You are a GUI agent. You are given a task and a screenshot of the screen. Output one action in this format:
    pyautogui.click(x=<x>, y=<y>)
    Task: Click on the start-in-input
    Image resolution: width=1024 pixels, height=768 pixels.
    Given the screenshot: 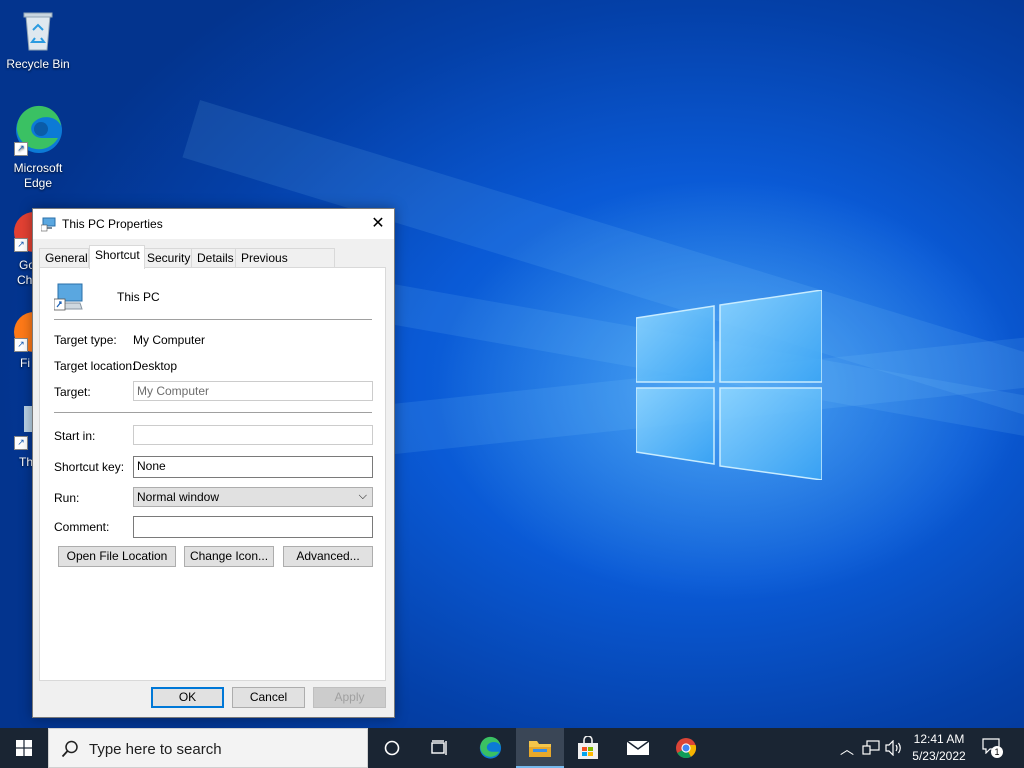 What is the action you would take?
    pyautogui.click(x=253, y=435)
    